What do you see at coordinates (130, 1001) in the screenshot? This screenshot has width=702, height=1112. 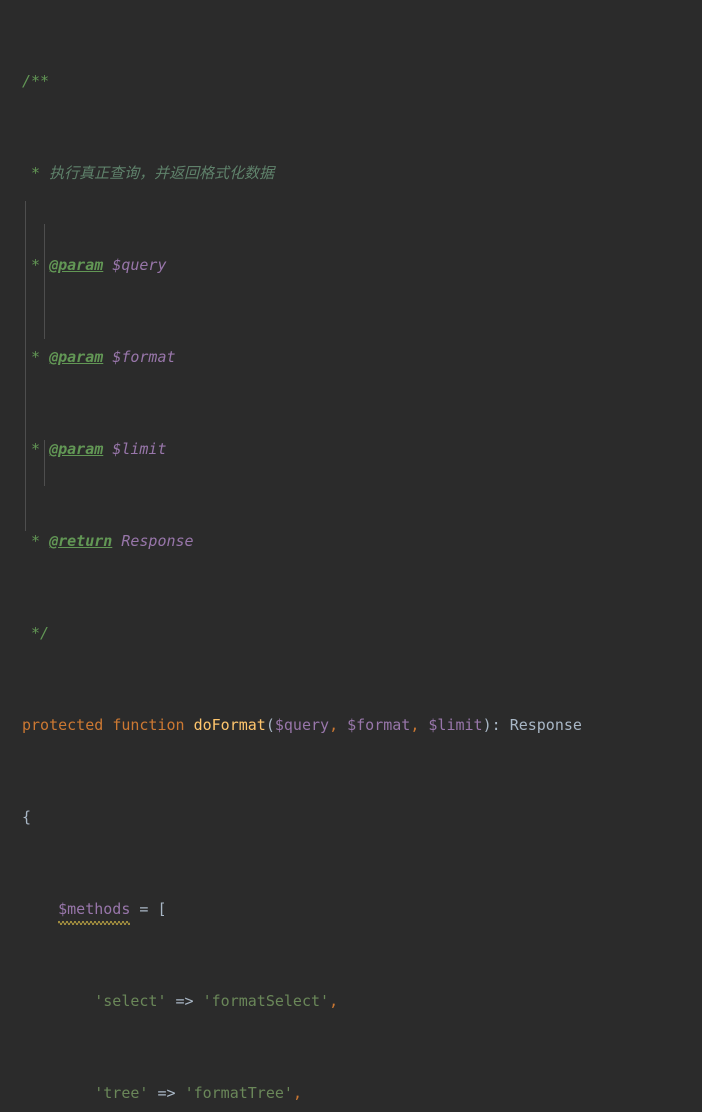 I see `array-key-select: 'select'` at bounding box center [130, 1001].